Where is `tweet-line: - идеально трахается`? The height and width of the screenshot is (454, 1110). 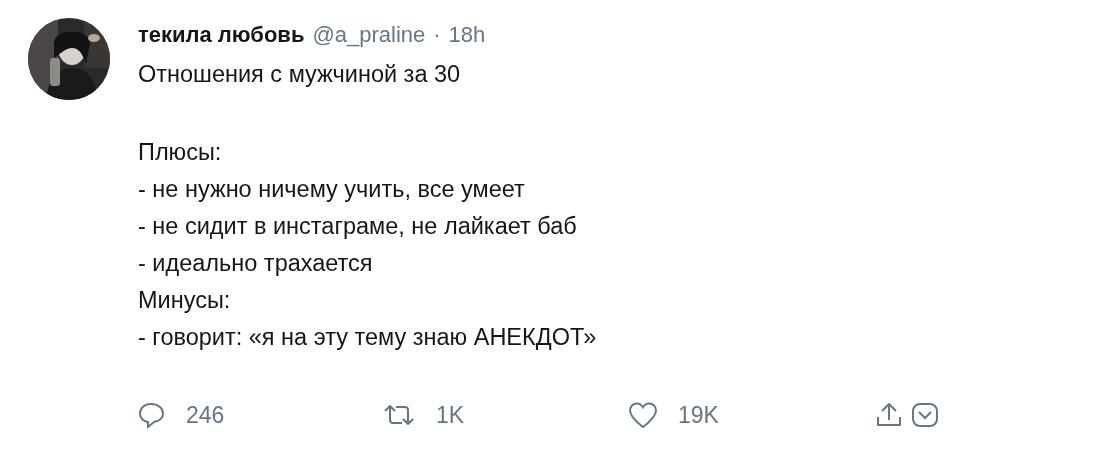
tweet-line: - идеально трахается is located at coordinates (256, 263).